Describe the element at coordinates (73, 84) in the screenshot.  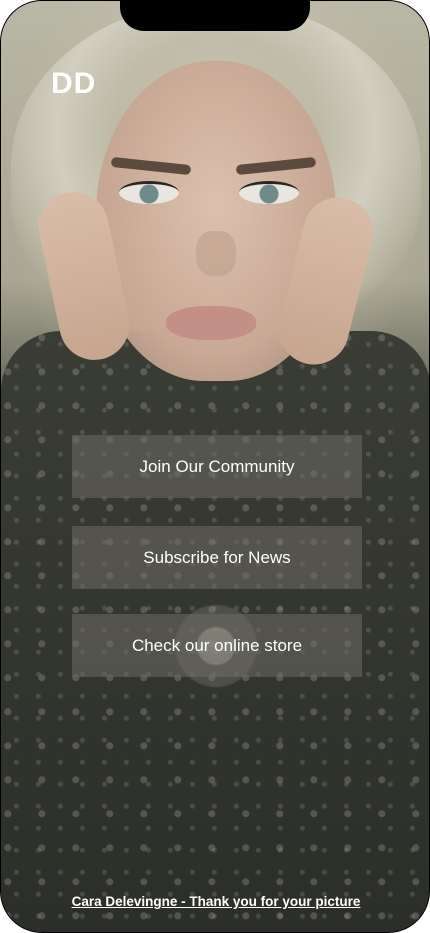
I see `brand-logo: DD` at that location.